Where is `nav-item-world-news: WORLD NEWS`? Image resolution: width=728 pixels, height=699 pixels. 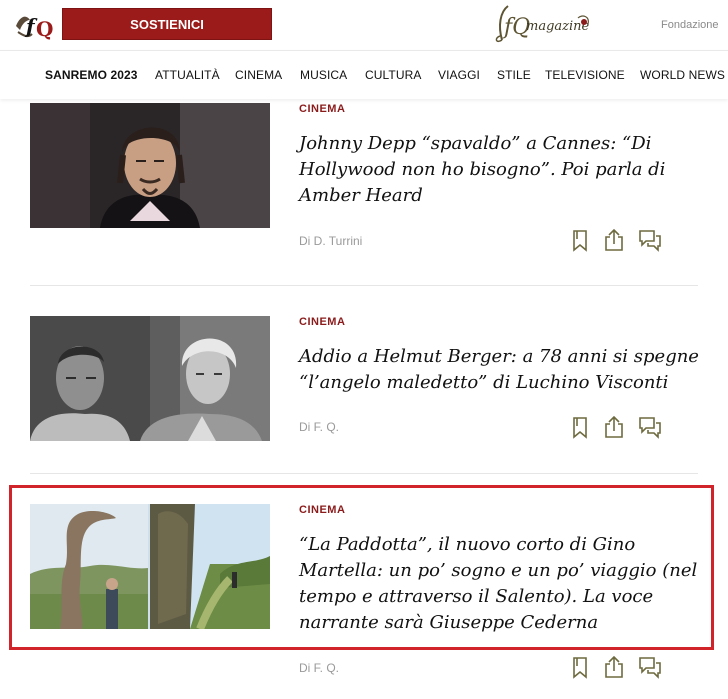
nav-item-world-news: WORLD NEWS is located at coordinates (682, 75).